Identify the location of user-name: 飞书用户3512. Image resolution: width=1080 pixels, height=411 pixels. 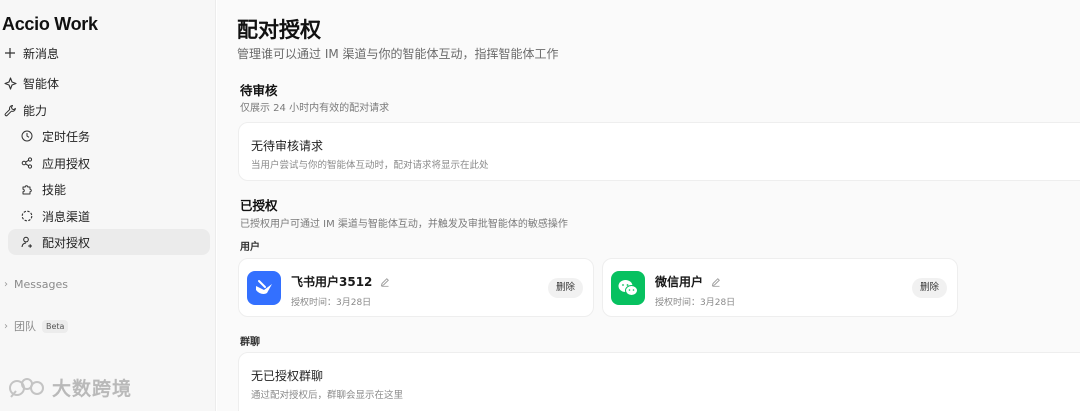
(340, 281).